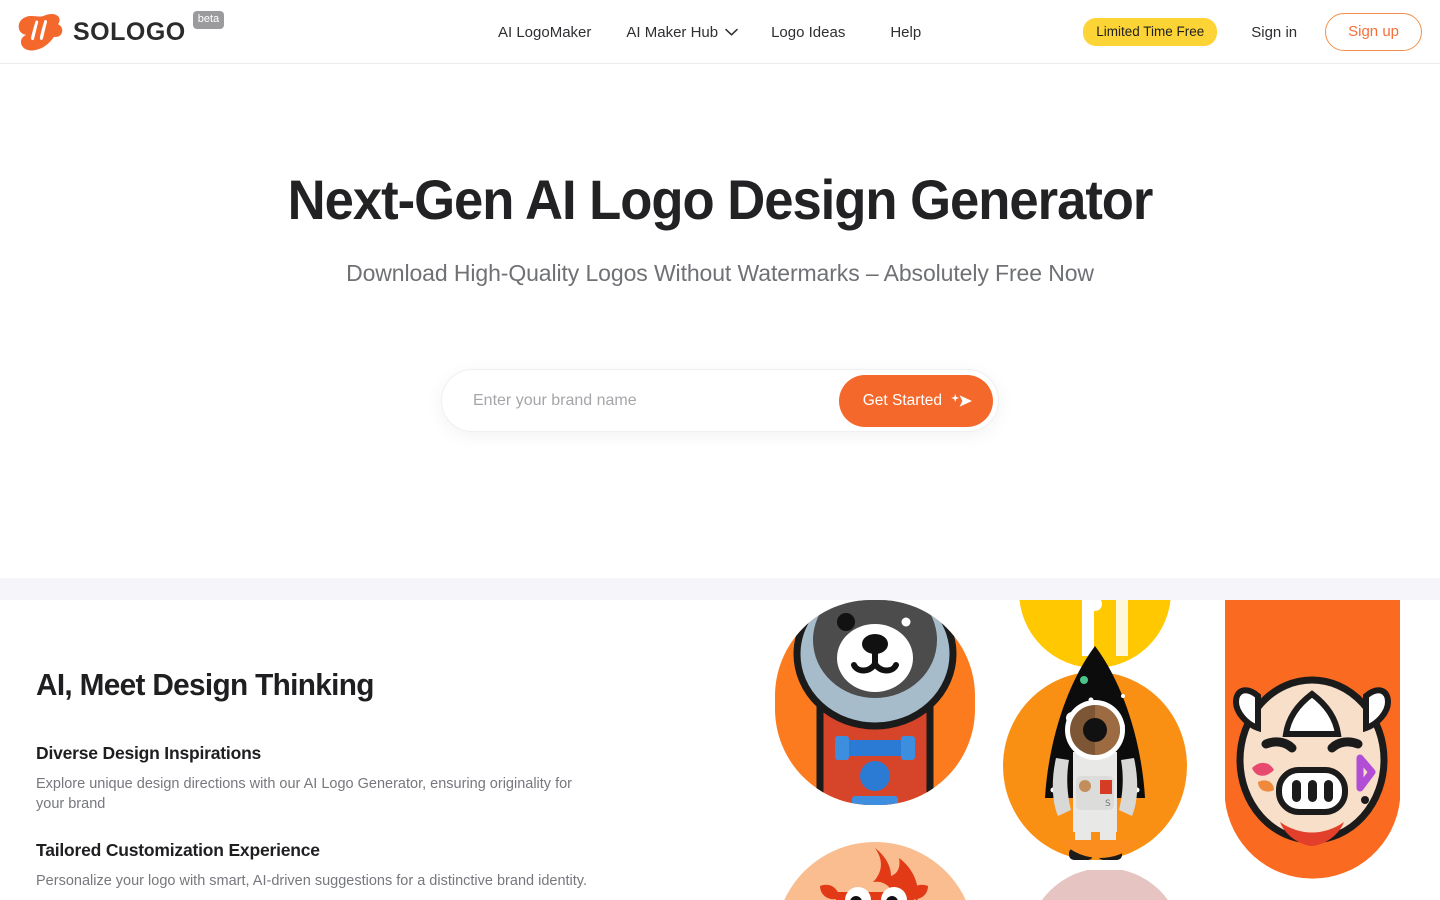 The width and height of the screenshot is (1440, 900). I want to click on nav-item-ai-maker-hub: AI Maker Hub, so click(682, 32).